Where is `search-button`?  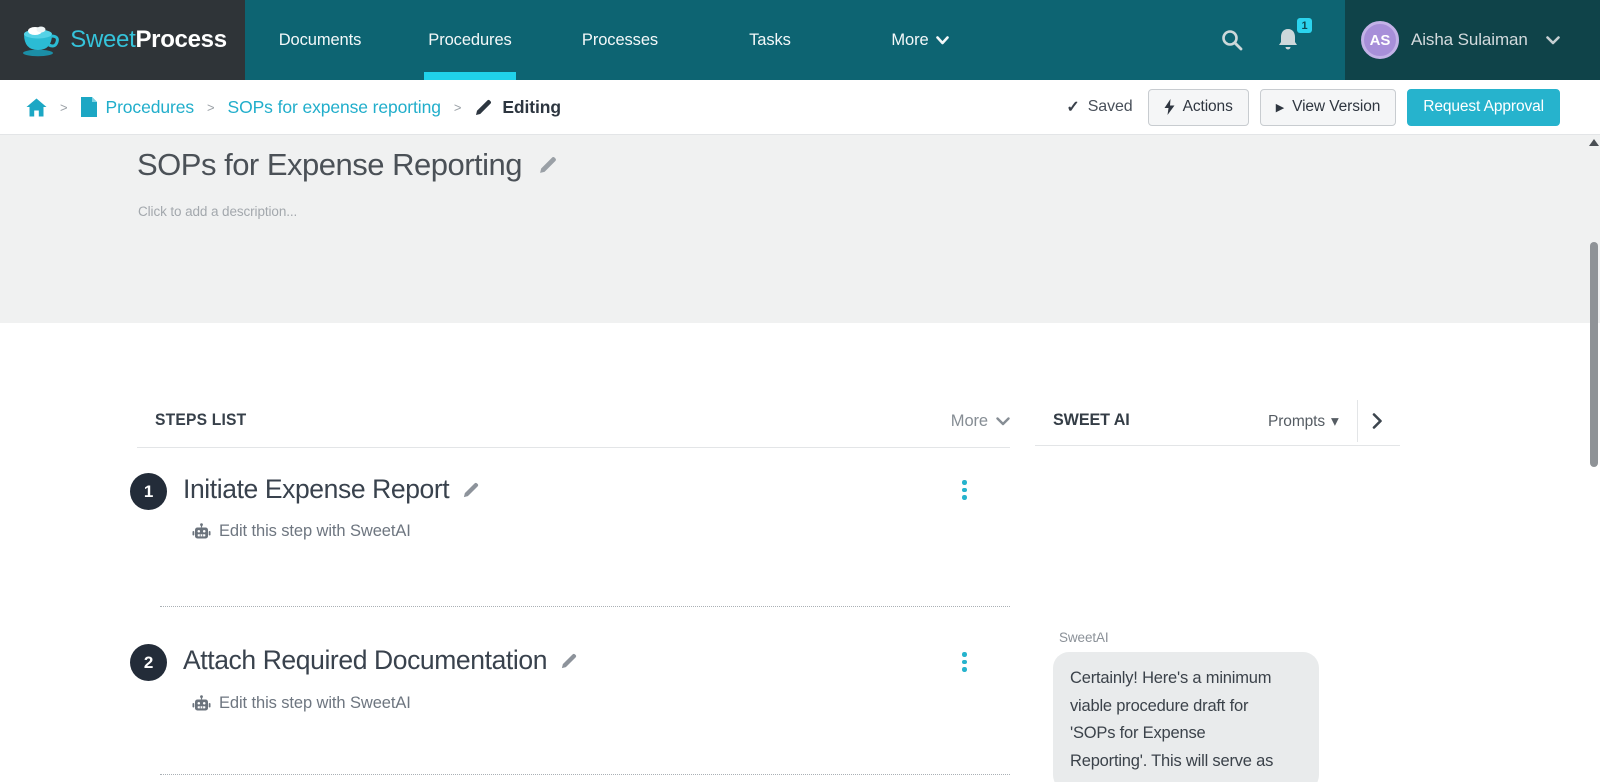 search-button is located at coordinates (1232, 40).